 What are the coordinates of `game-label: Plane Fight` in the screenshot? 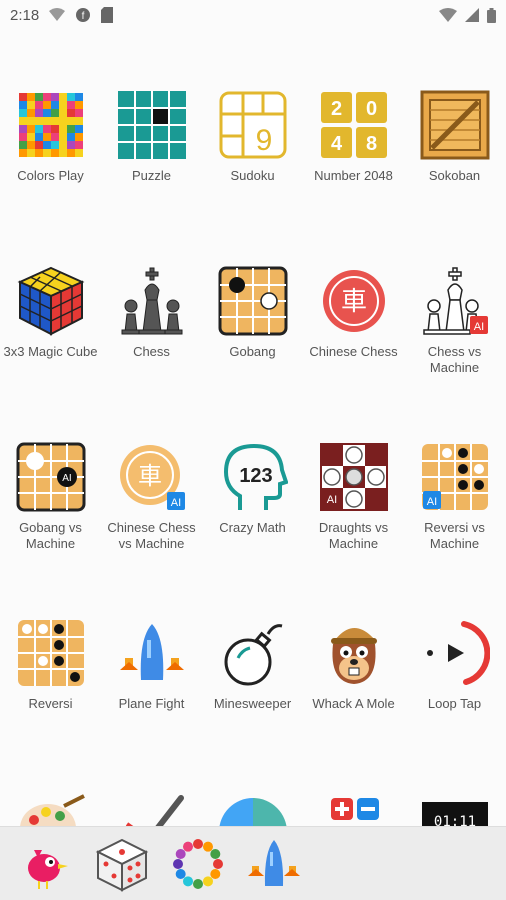 It's located at (151, 703).